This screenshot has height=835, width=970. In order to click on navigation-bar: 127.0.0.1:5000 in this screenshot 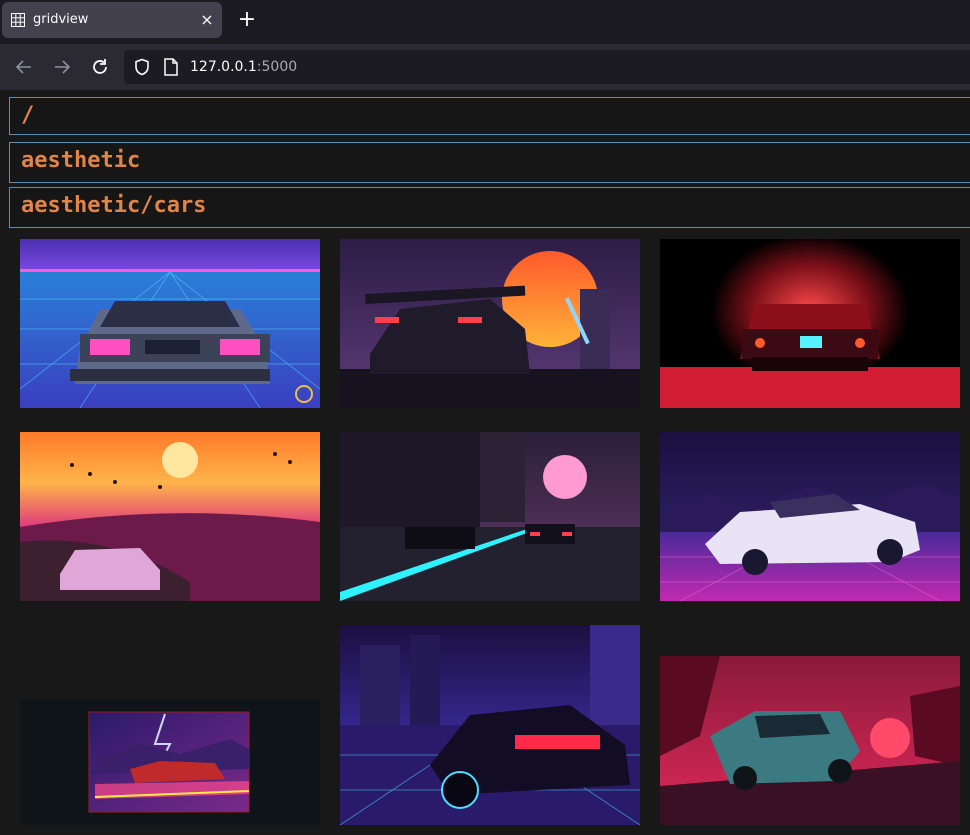, I will do `click(485, 67)`.